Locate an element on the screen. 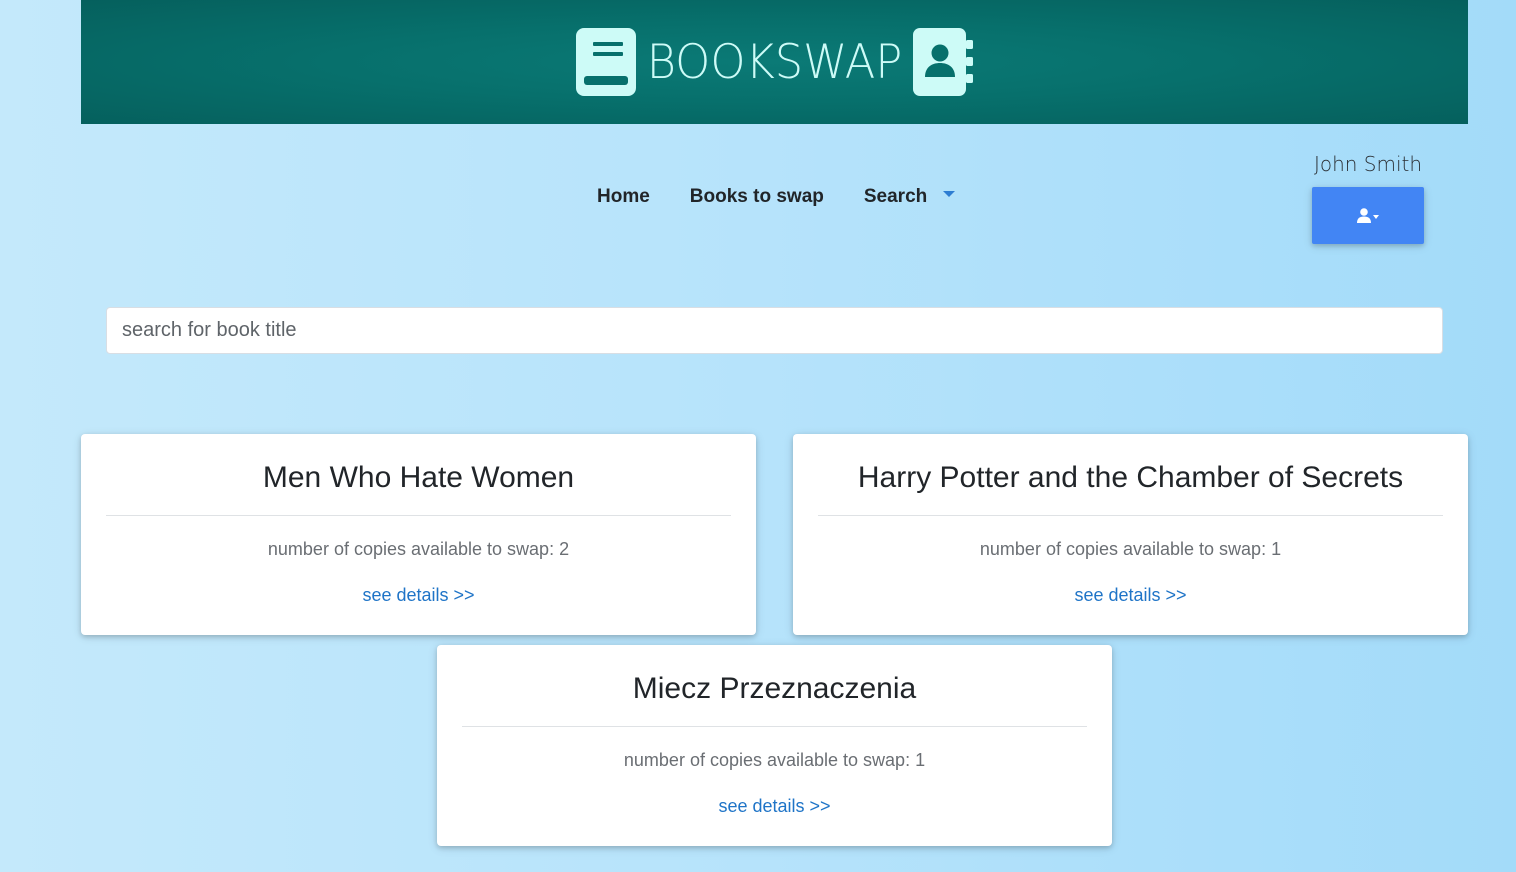 The image size is (1516, 872). chevron-down-icon is located at coordinates (949, 193).